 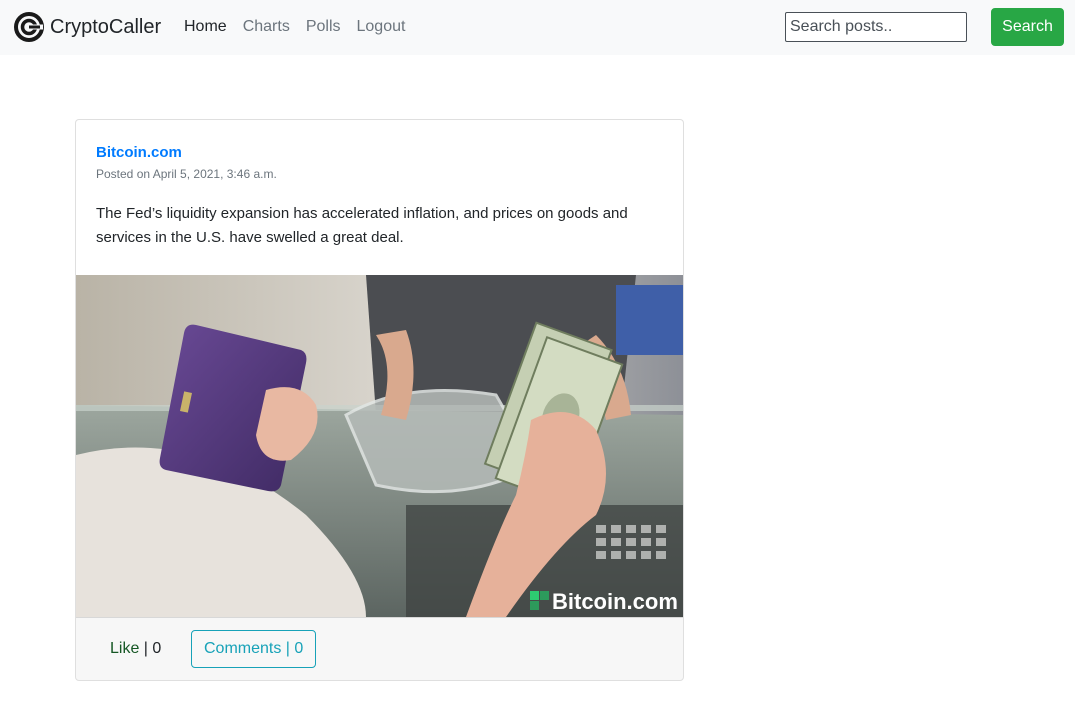 What do you see at coordinates (125, 648) in the screenshot?
I see `like-label: Like` at bounding box center [125, 648].